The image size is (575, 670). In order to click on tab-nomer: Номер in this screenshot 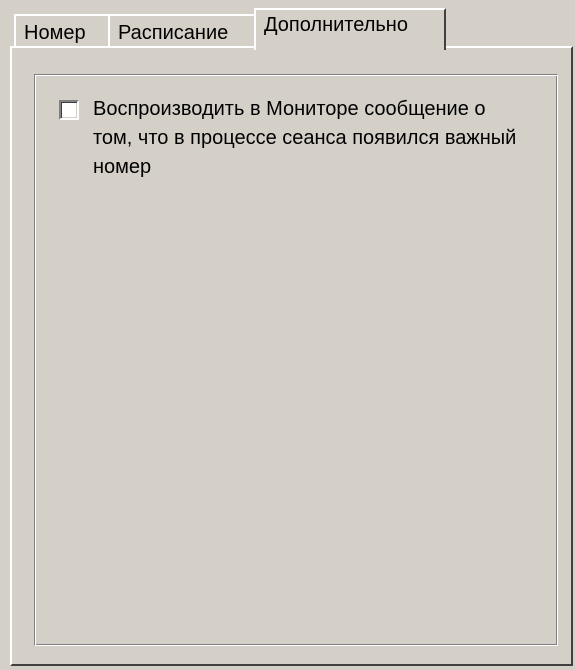, I will do `click(62, 31)`.